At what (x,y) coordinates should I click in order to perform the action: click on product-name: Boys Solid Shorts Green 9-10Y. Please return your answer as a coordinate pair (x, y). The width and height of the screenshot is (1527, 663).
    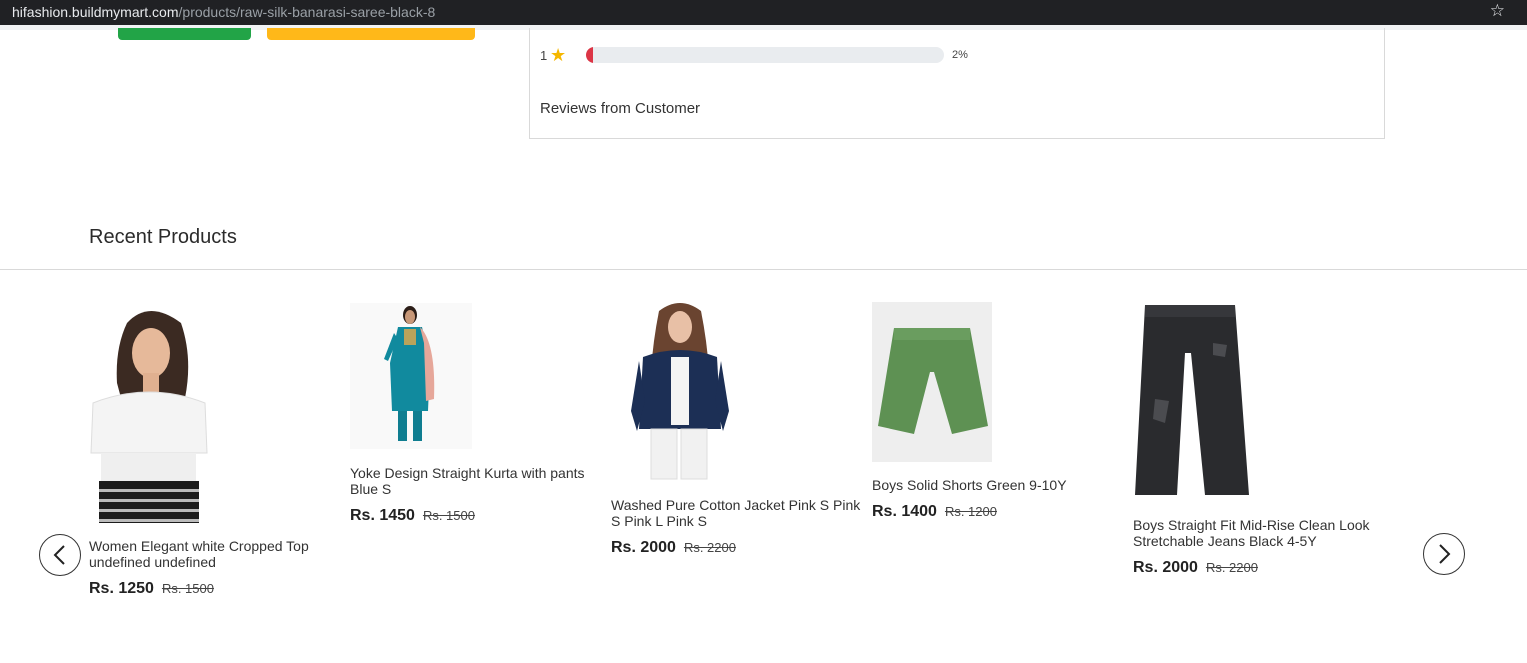
    Looking at the image, I should click on (992, 485).